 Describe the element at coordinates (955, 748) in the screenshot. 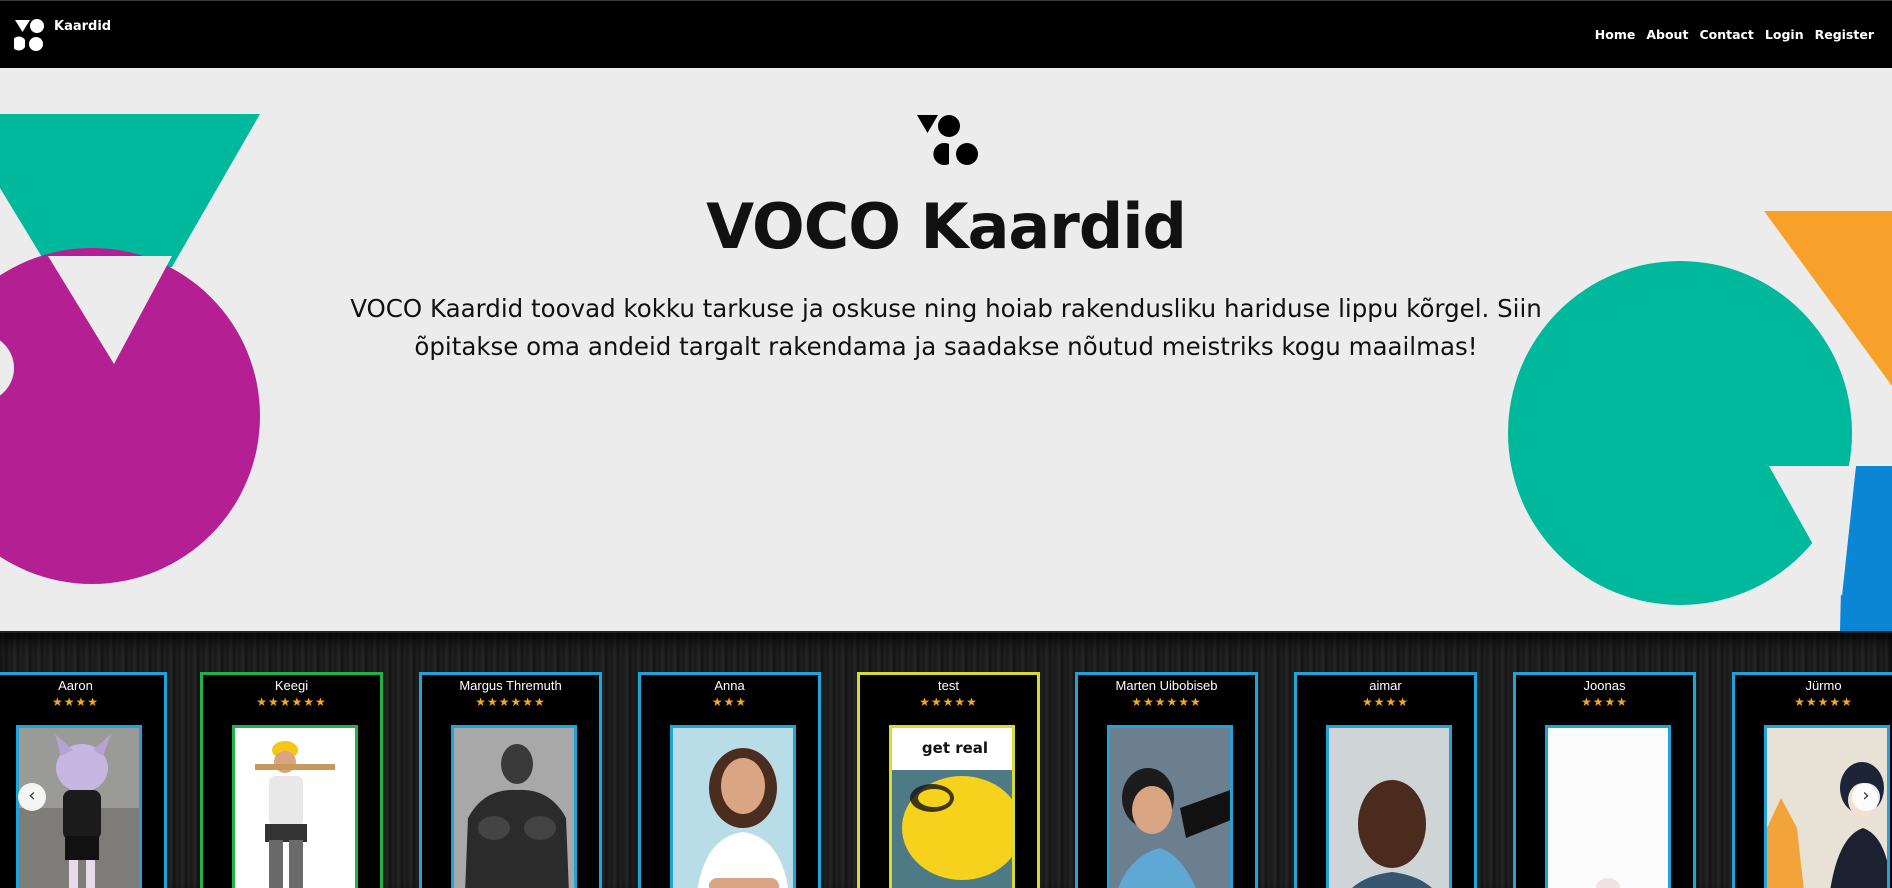

I see `photo-caption: get real` at that location.